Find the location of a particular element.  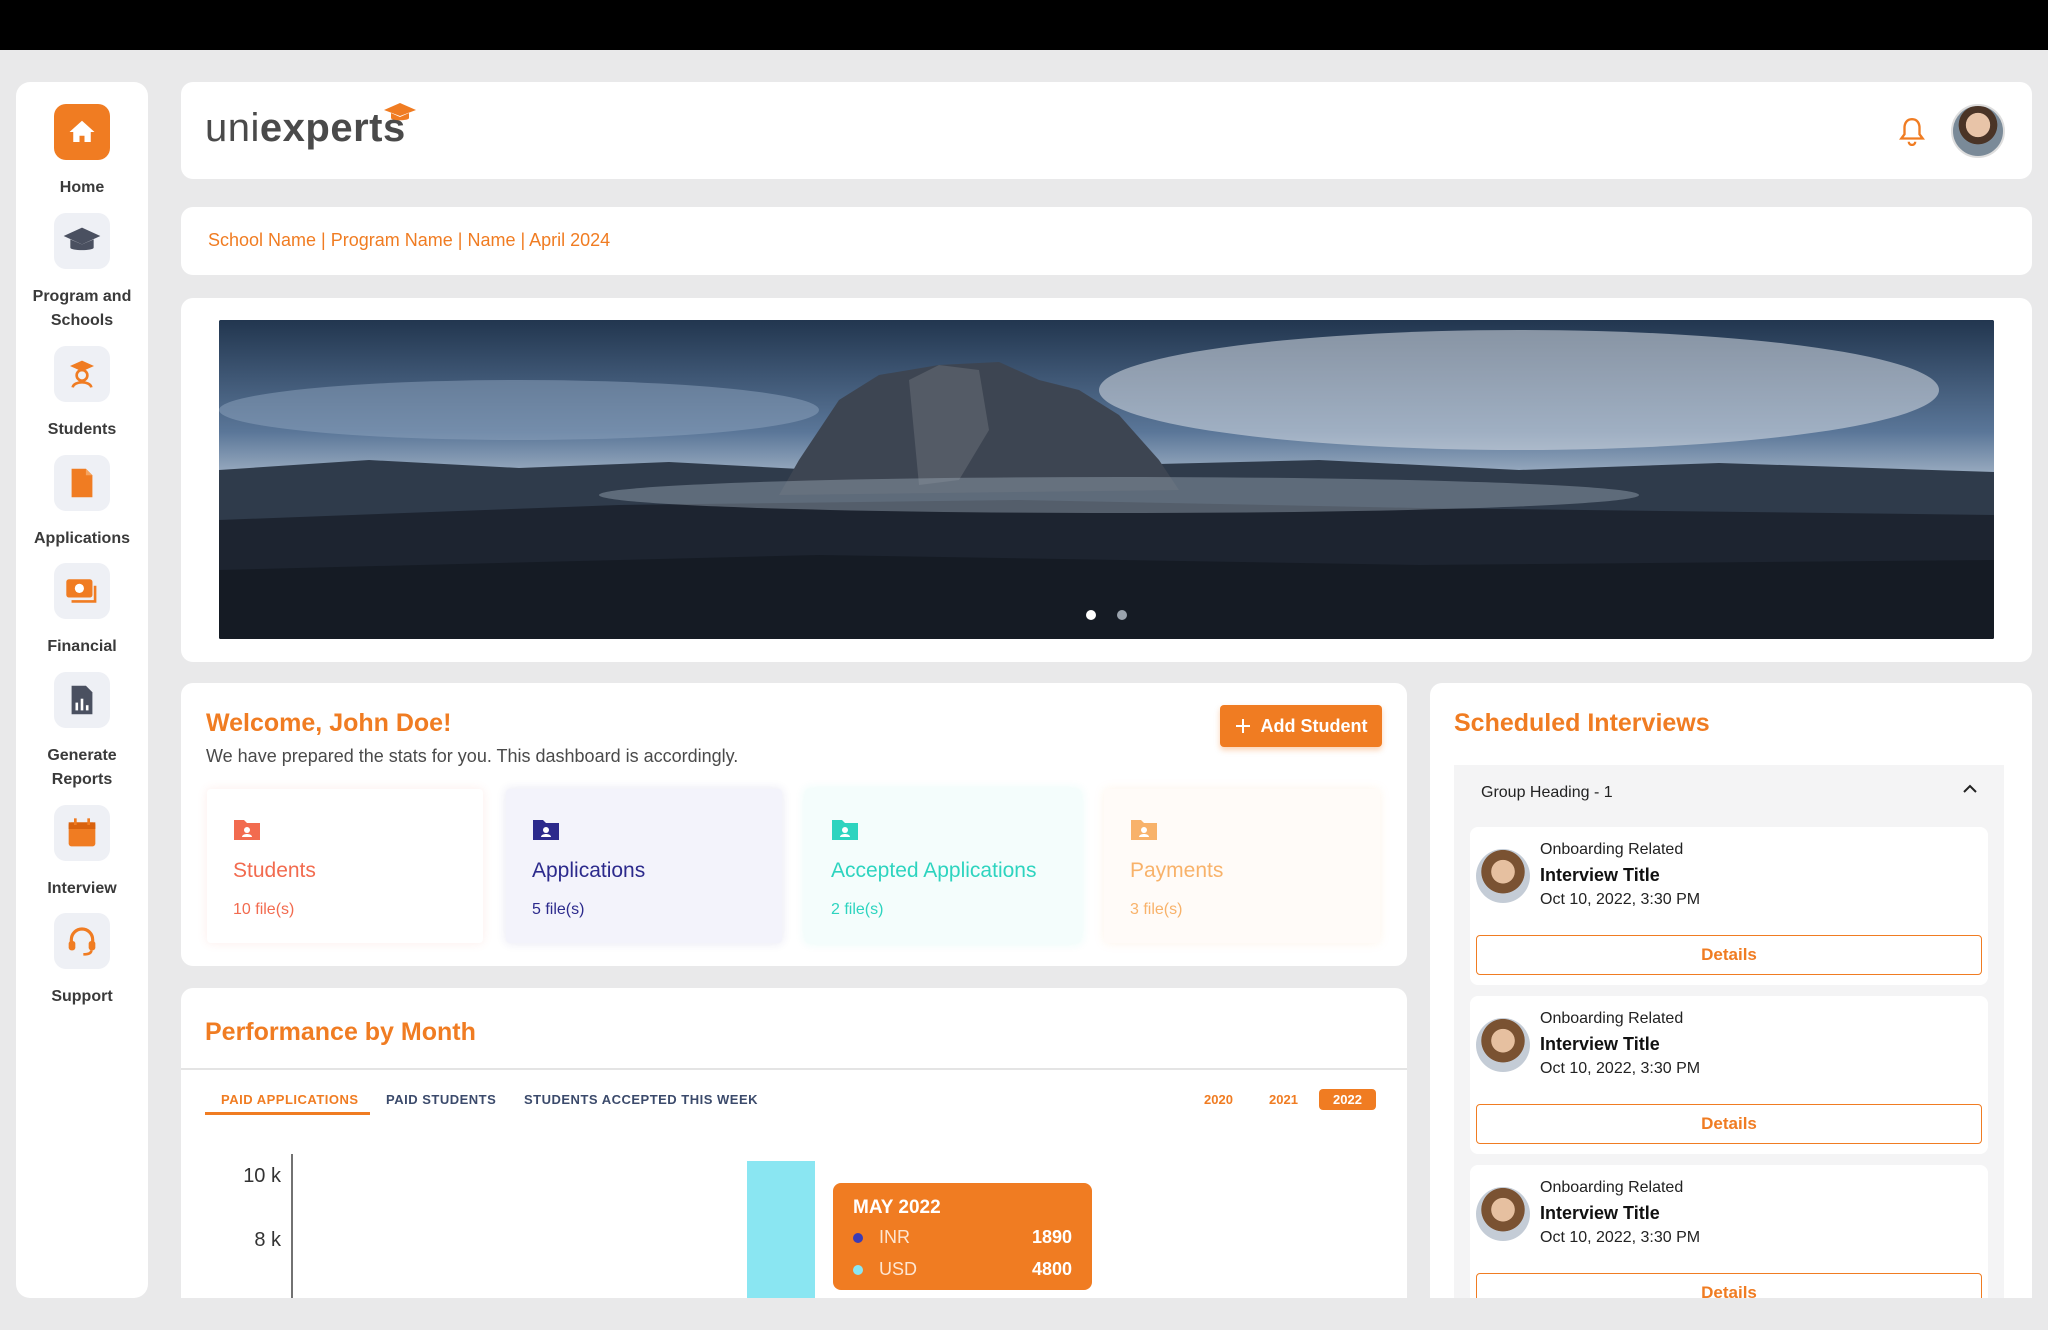

stat-card-students: Students 10 file(s) is located at coordinates (345, 866).